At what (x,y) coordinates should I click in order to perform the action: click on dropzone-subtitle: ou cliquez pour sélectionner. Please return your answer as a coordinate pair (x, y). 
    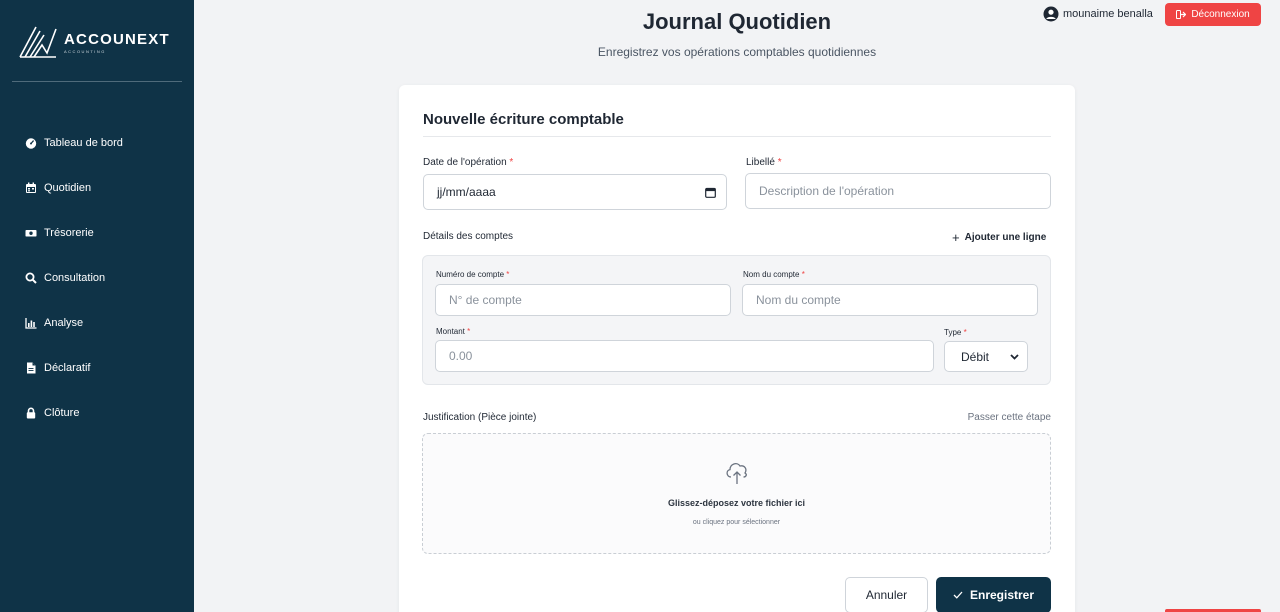
    Looking at the image, I should click on (736, 522).